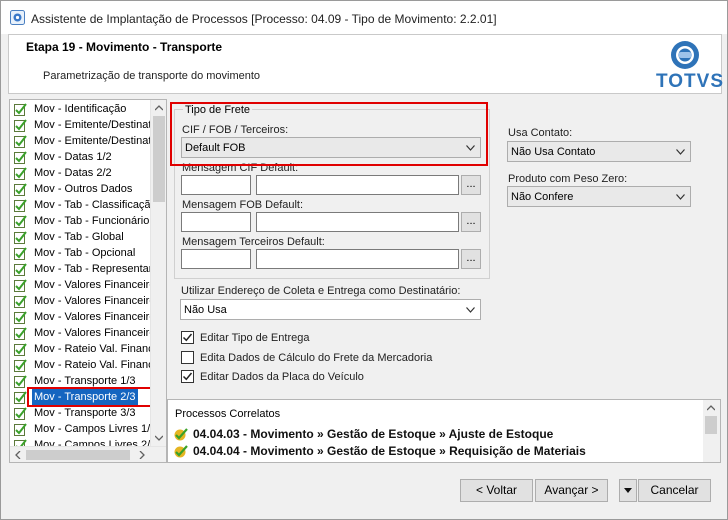  Describe the element at coordinates (82, 253) in the screenshot. I see `sidebar-step-item: Mov - Tab - Opcional` at that location.